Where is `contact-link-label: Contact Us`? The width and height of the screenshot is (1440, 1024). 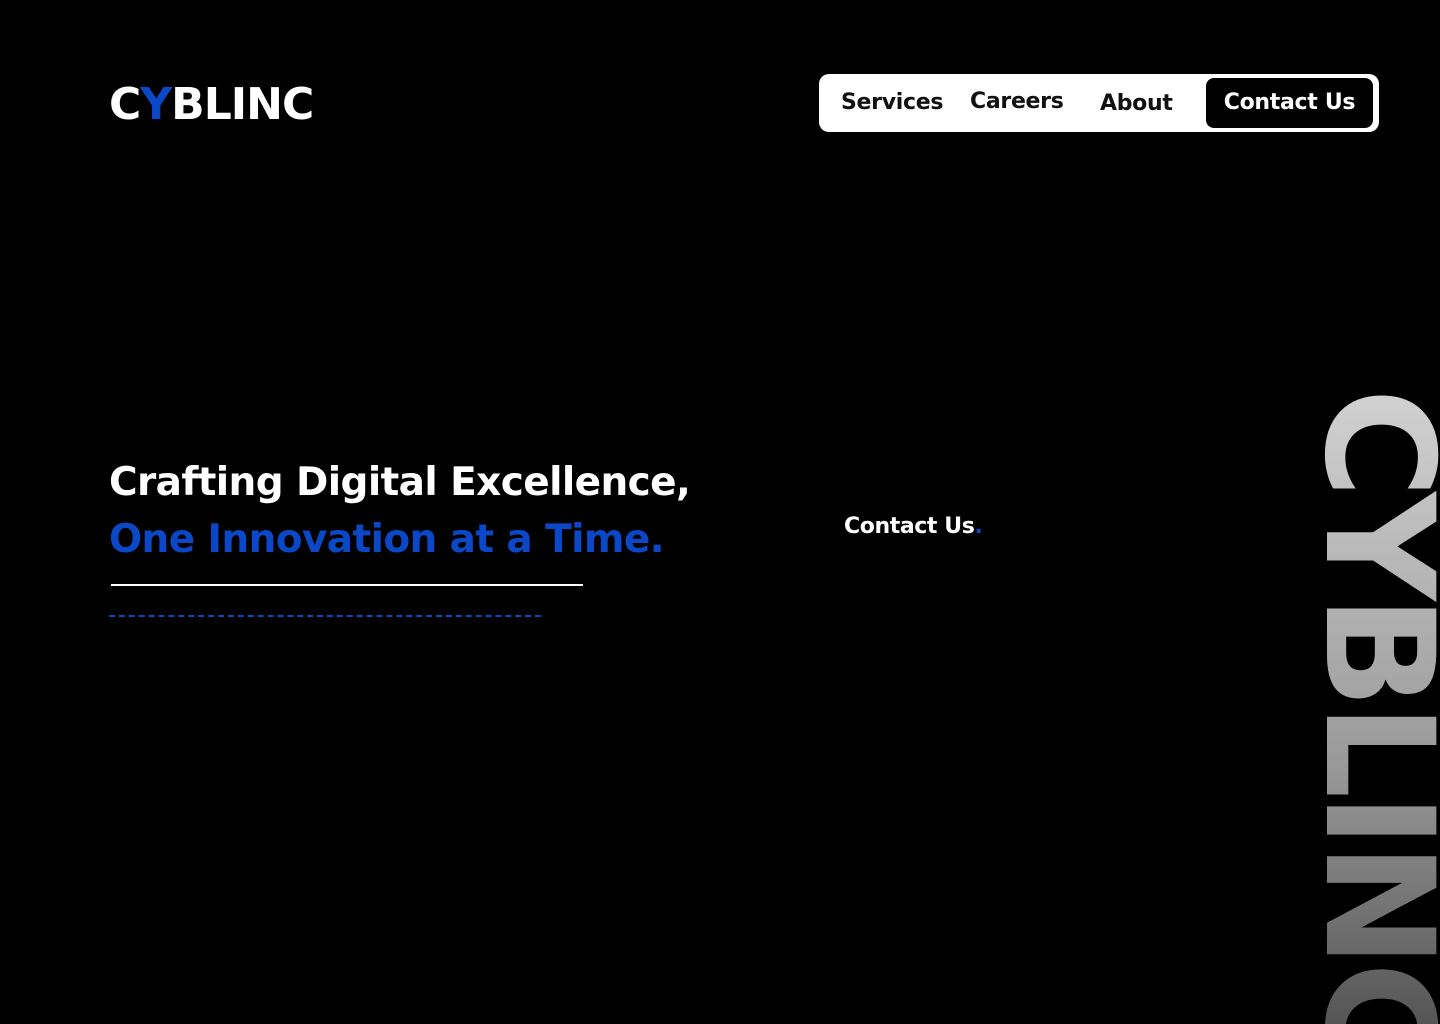
contact-link-label: Contact Us is located at coordinates (909, 526).